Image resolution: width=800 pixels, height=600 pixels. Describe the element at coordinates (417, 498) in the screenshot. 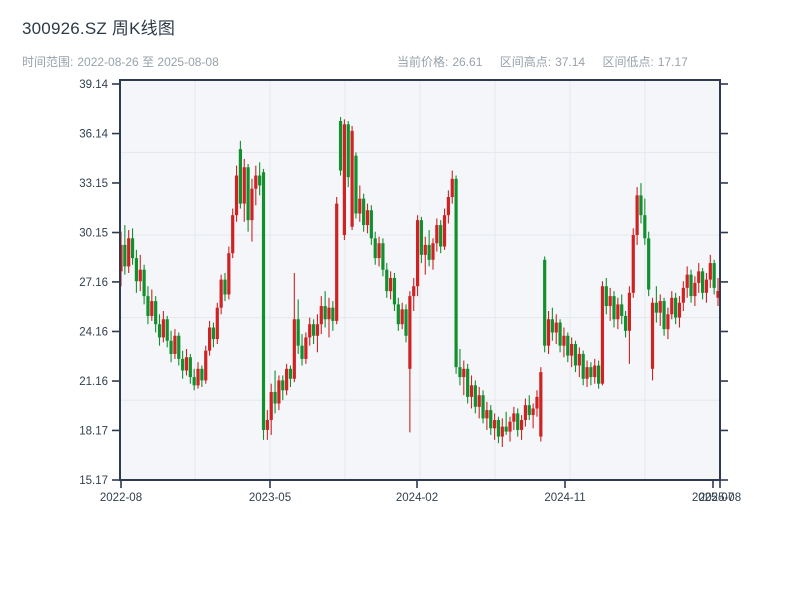

I see `x-tick-label: 2024-02` at that location.